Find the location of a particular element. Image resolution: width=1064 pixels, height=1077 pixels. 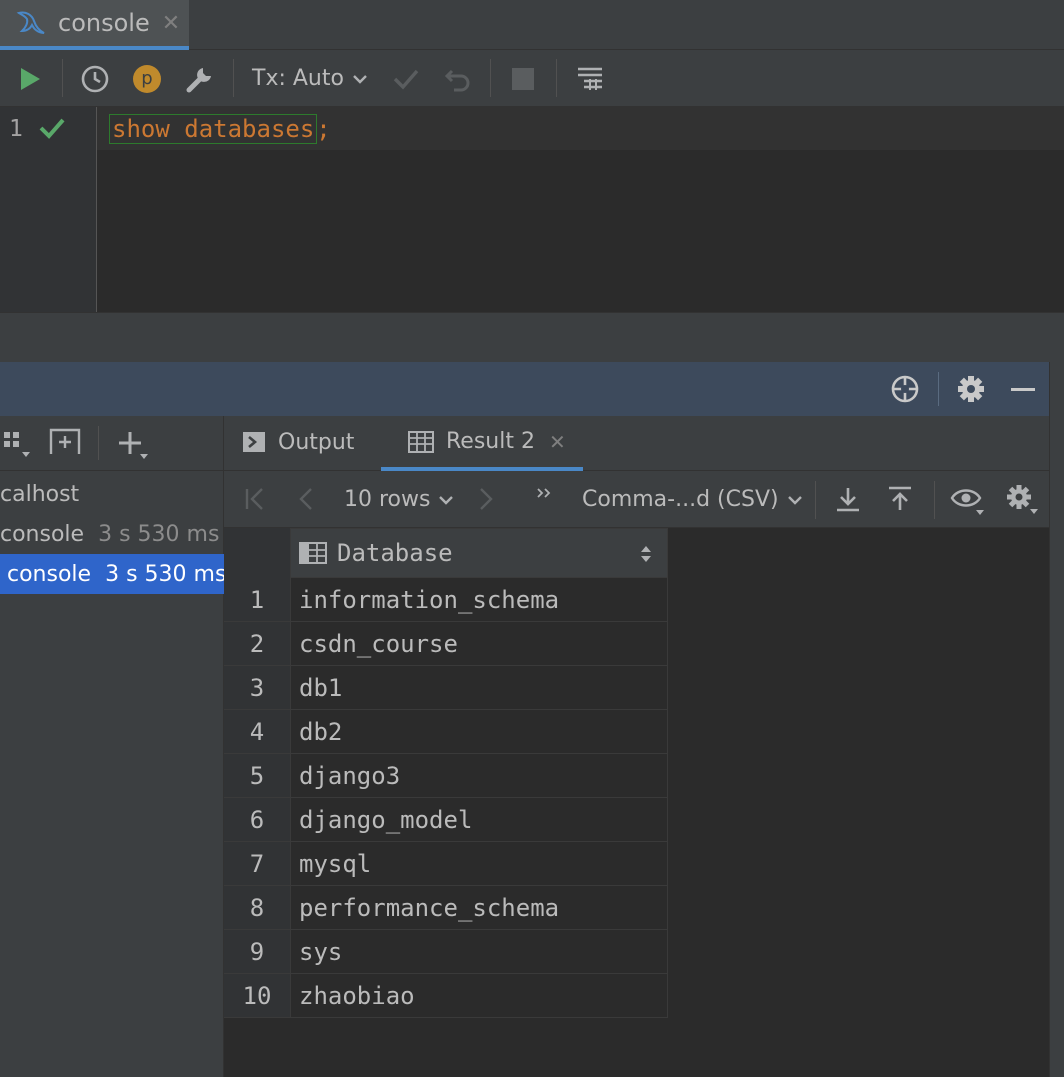

sql-statement: show databases ; is located at coordinates (219, 129).